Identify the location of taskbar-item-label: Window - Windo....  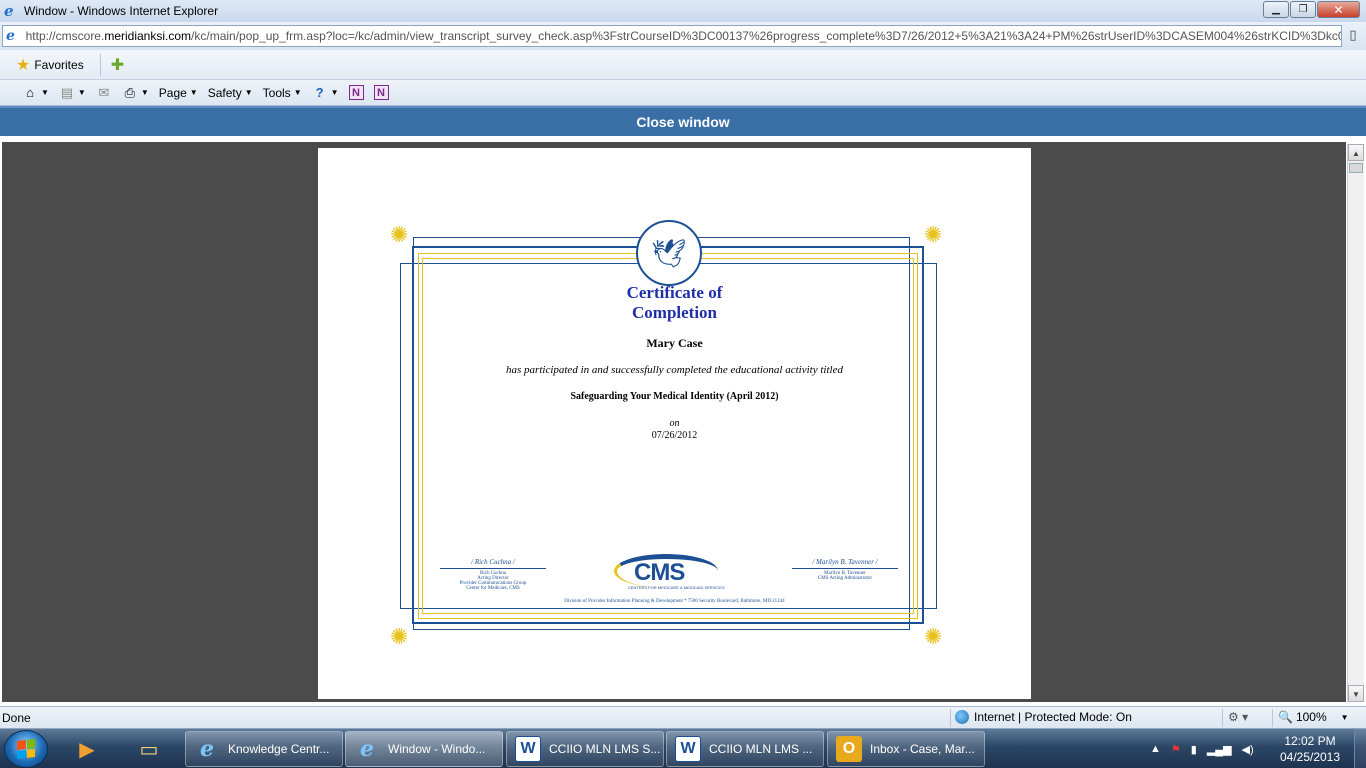
(437, 749).